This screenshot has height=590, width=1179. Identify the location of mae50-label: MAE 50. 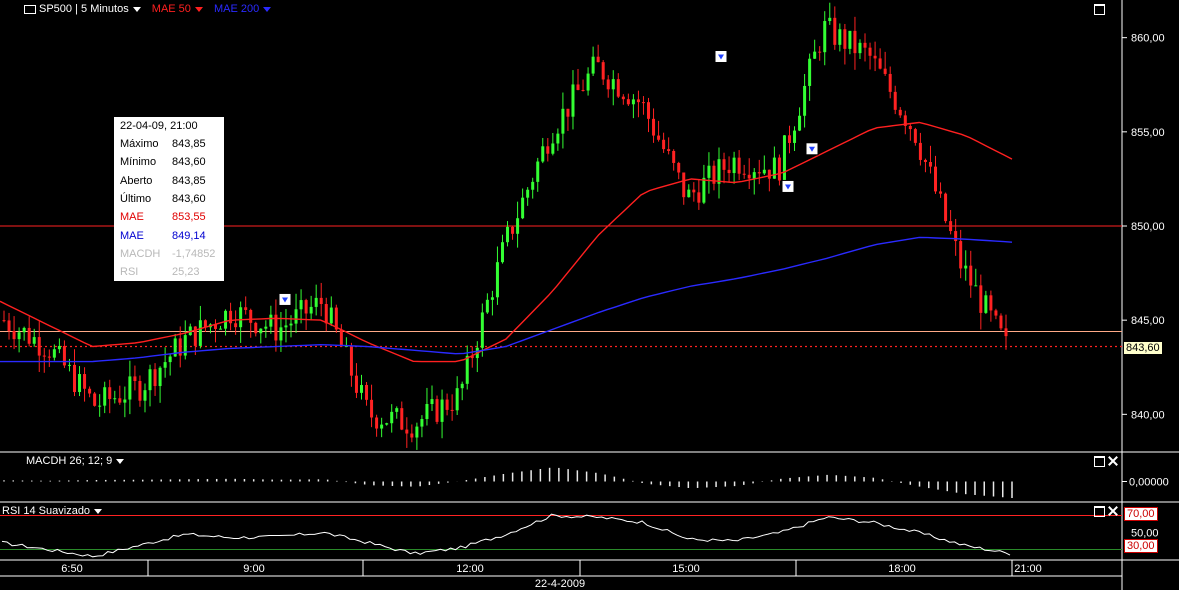
(171, 9).